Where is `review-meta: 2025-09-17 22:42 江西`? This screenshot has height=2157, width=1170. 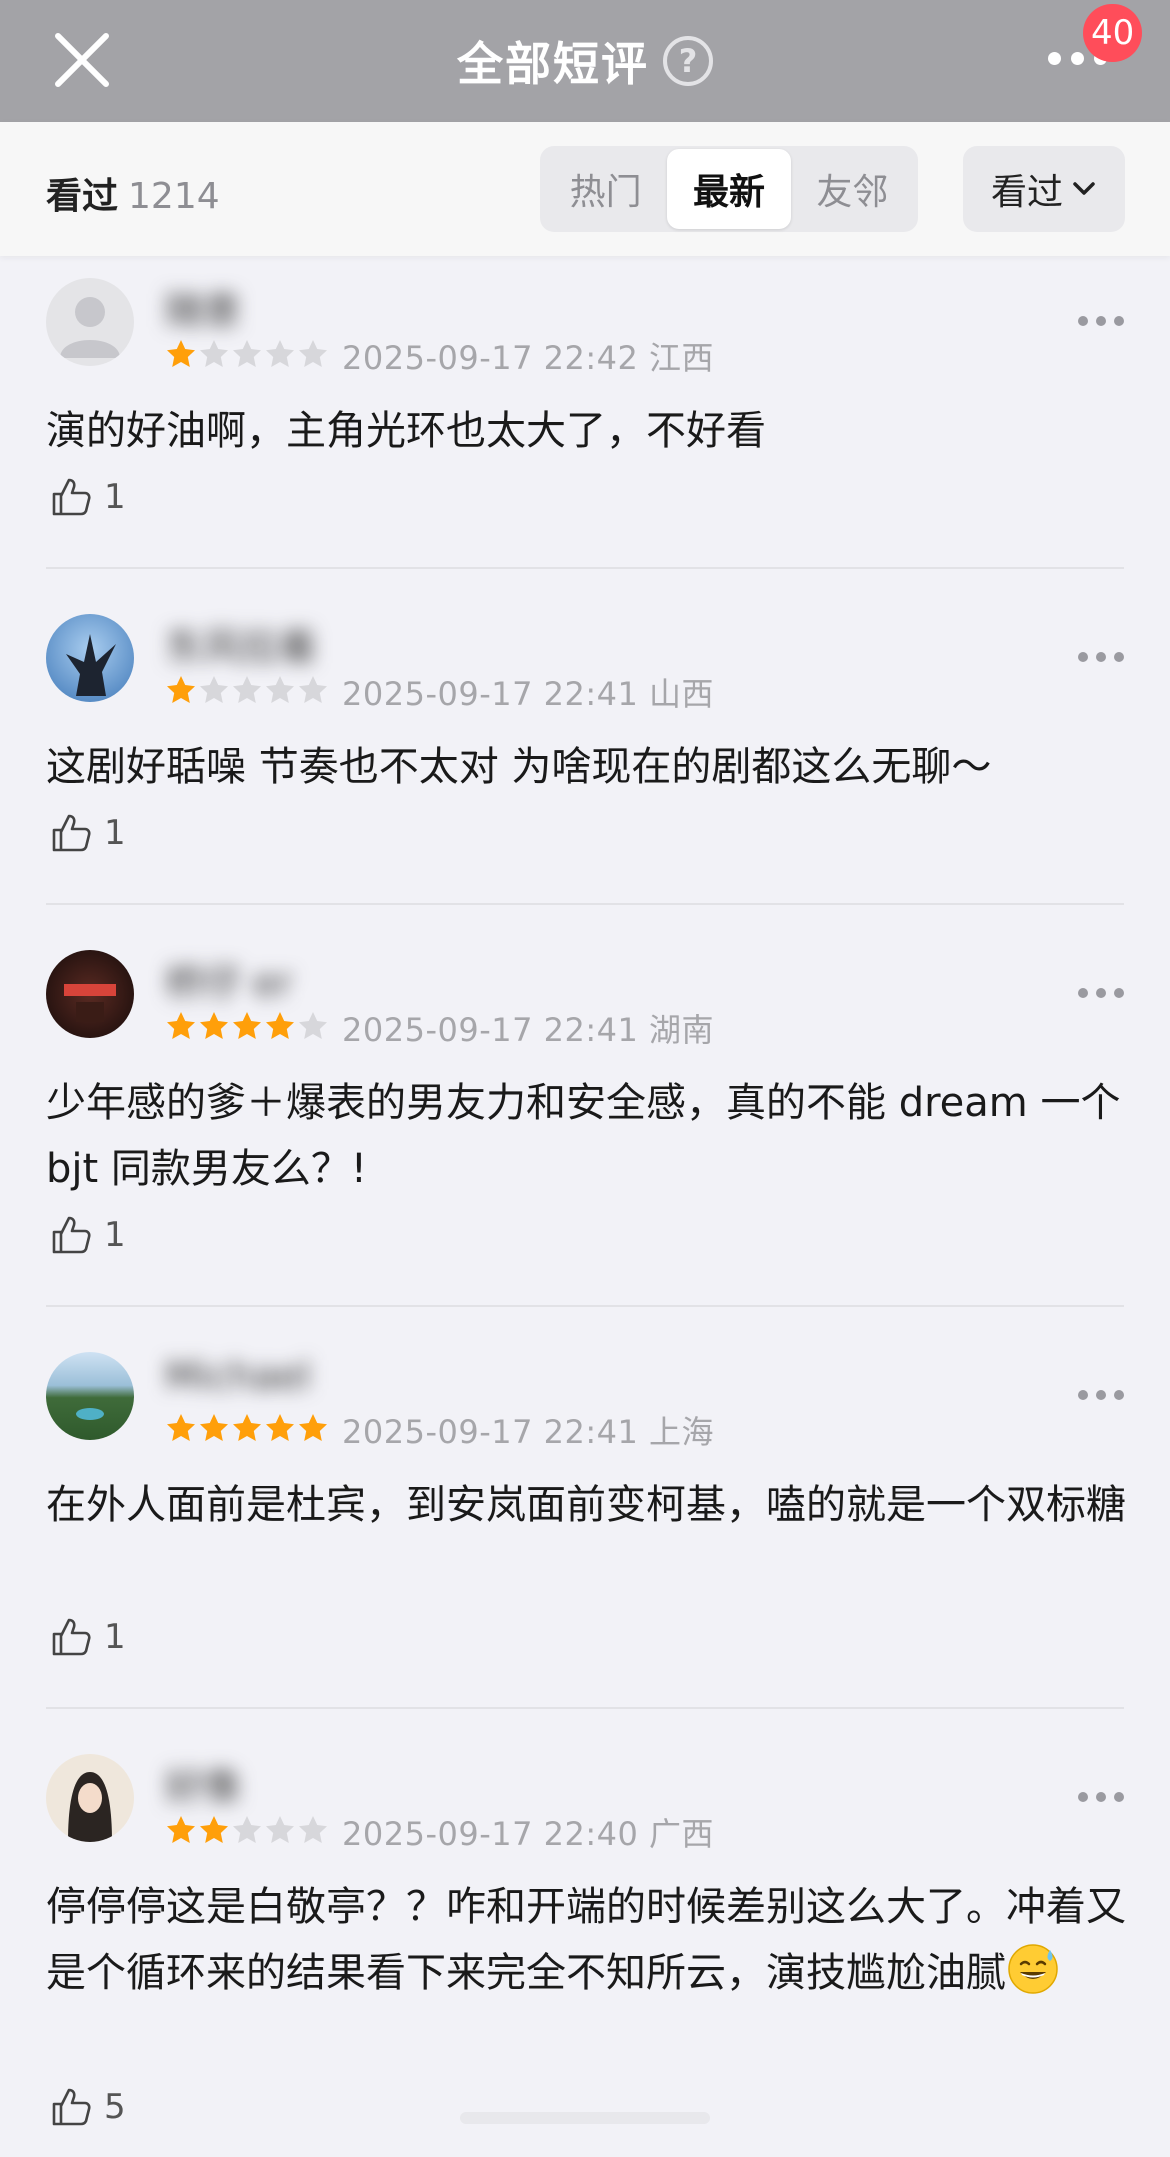 review-meta: 2025-09-17 22:42 江西 is located at coordinates (528, 356).